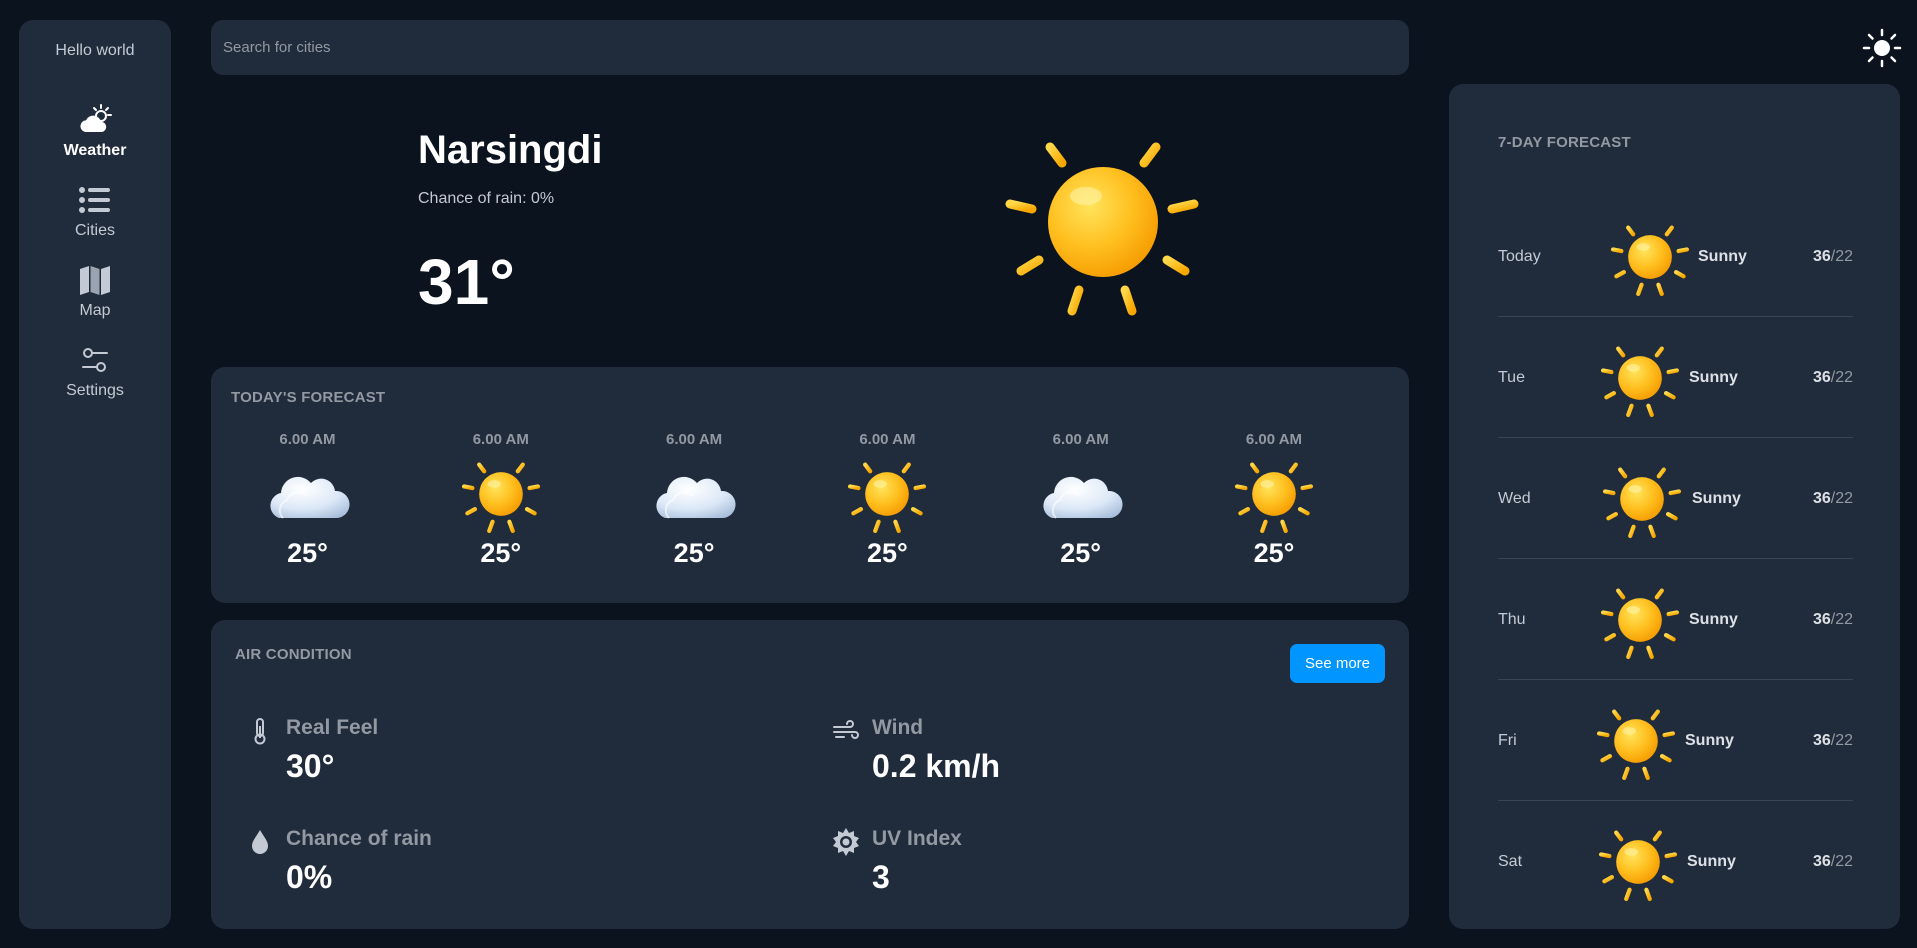  I want to click on sidebar-item-map: Map, so click(95, 297).